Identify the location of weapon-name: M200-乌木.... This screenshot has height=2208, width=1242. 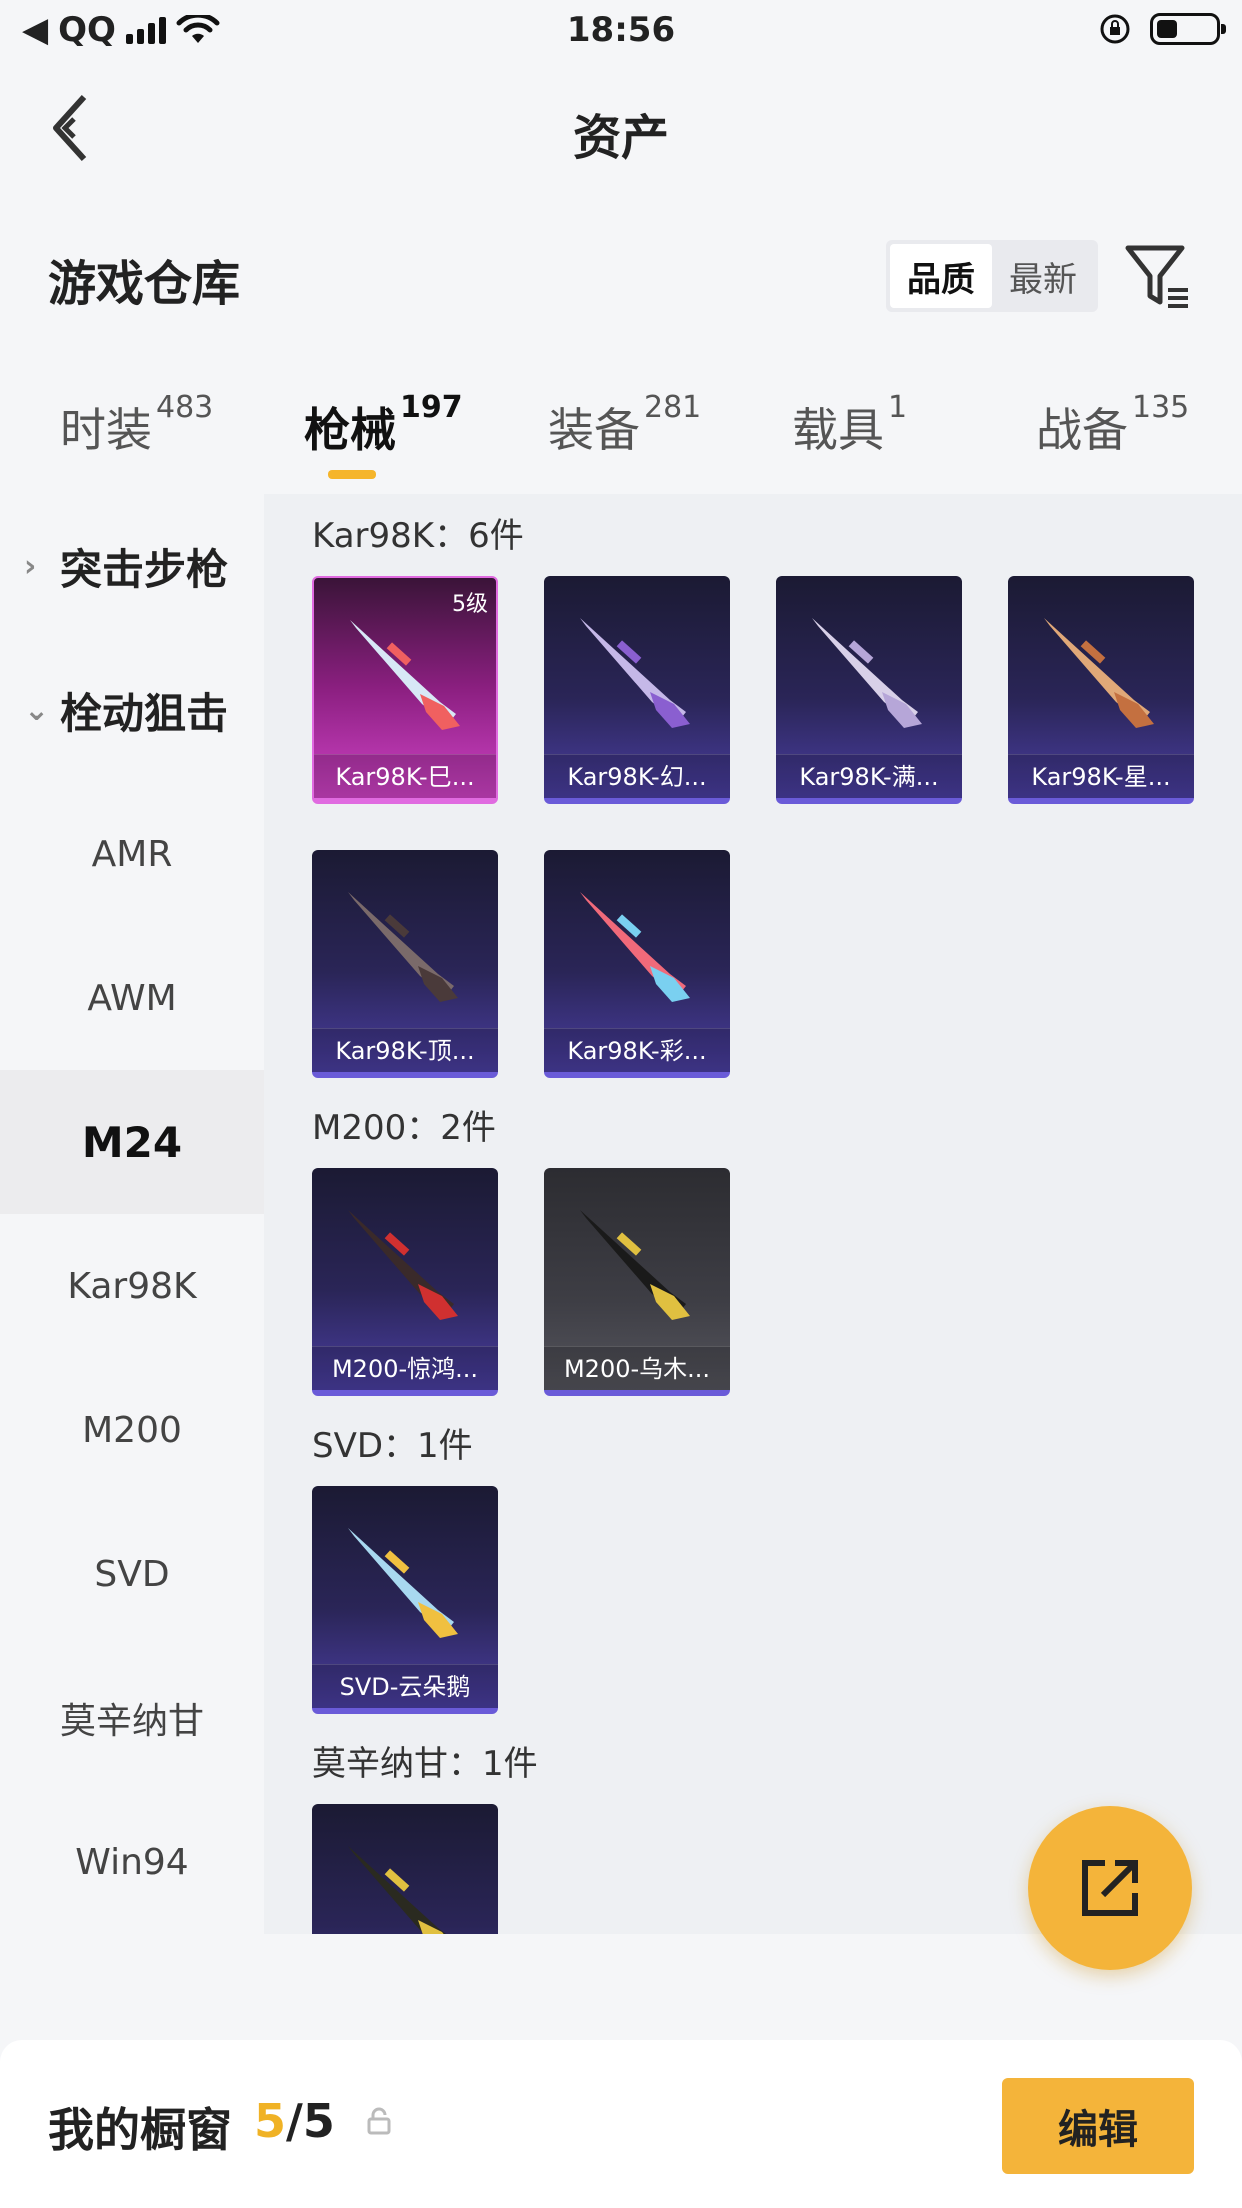
(637, 1368).